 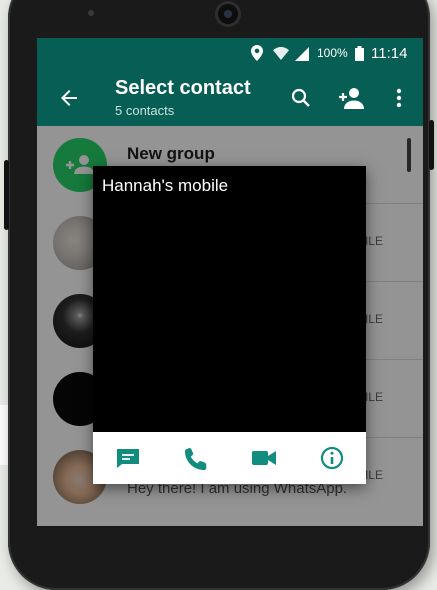 I want to click on front-camera, so click(x=228, y=14).